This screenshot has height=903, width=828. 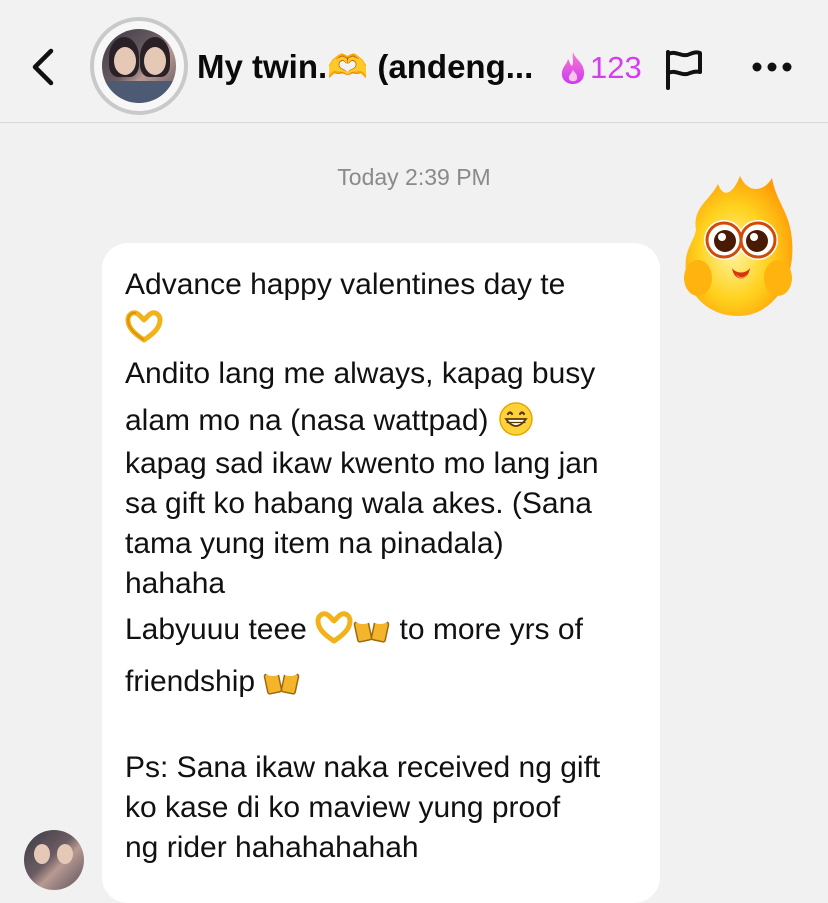 What do you see at coordinates (345, 284) in the screenshot?
I see `message-line: Advance happy valentines day te` at bounding box center [345, 284].